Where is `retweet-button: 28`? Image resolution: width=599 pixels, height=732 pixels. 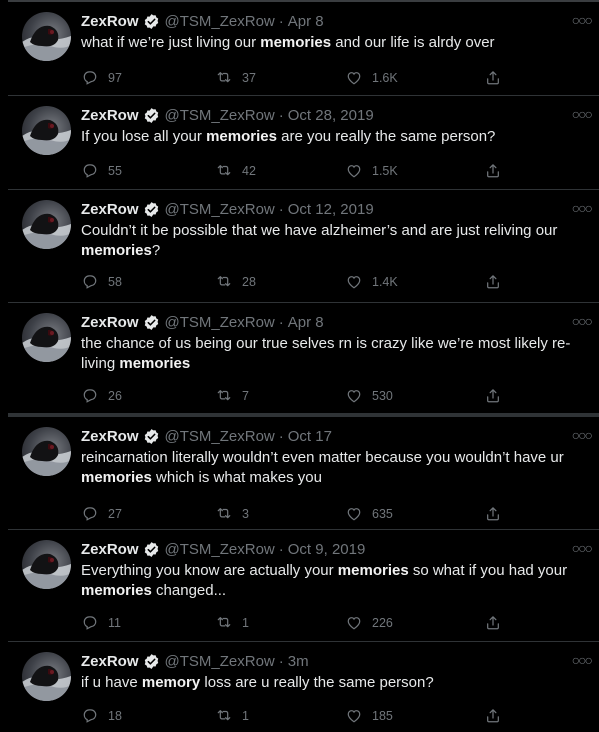 retweet-button: 28 is located at coordinates (235, 282).